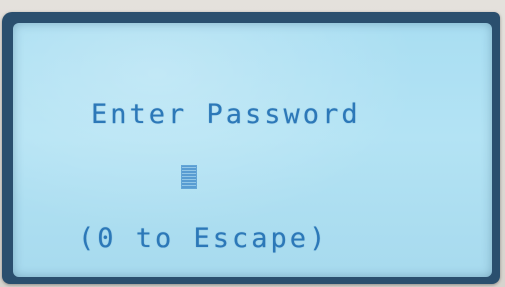 Image resolution: width=505 pixels, height=287 pixels. What do you see at coordinates (203, 238) in the screenshot?
I see `escape-hint: (0 to Escape)` at bounding box center [203, 238].